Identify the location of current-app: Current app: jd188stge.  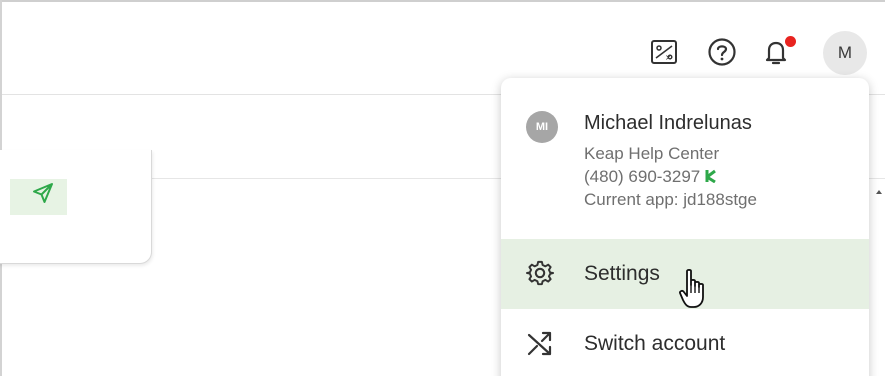
(670, 199).